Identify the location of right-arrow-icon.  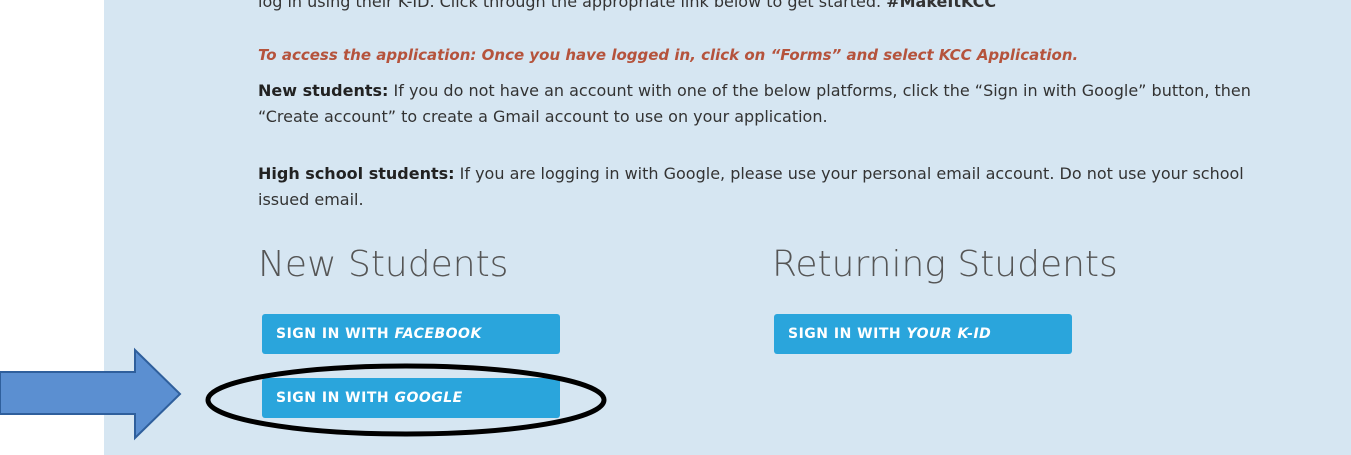
(91, 394).